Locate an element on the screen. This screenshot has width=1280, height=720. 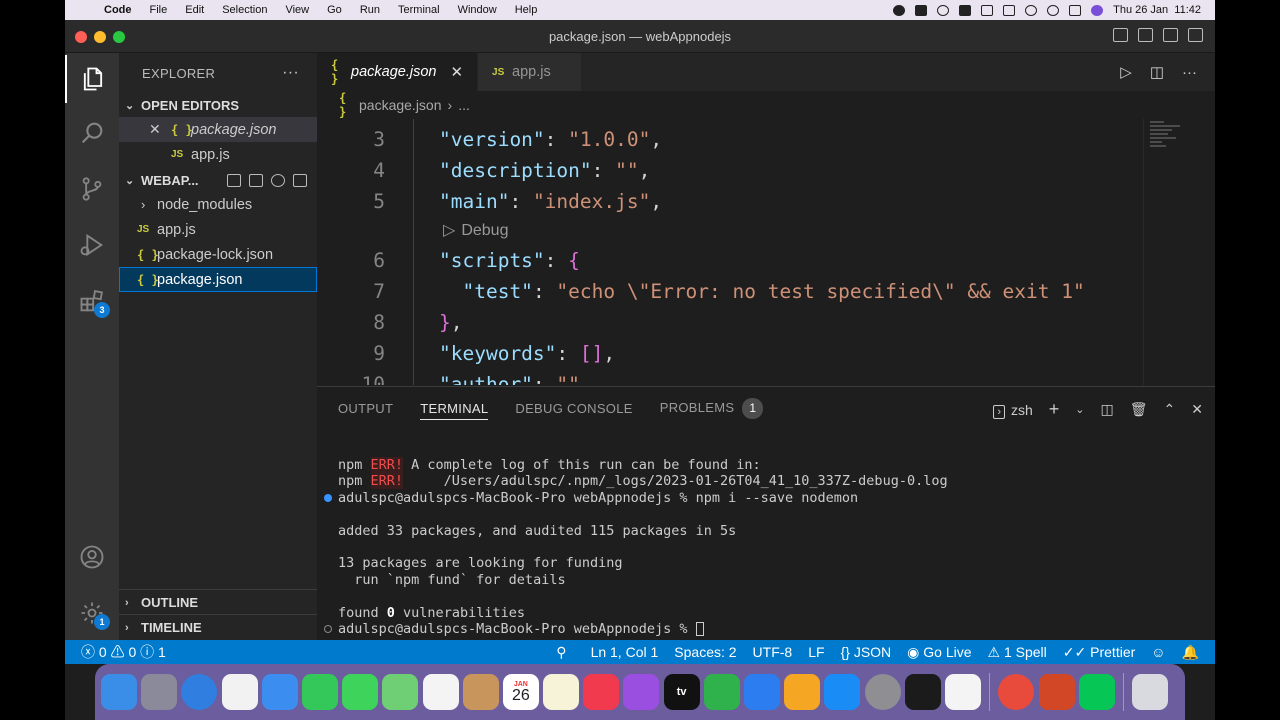
keynote-icon is located at coordinates (762, 692).